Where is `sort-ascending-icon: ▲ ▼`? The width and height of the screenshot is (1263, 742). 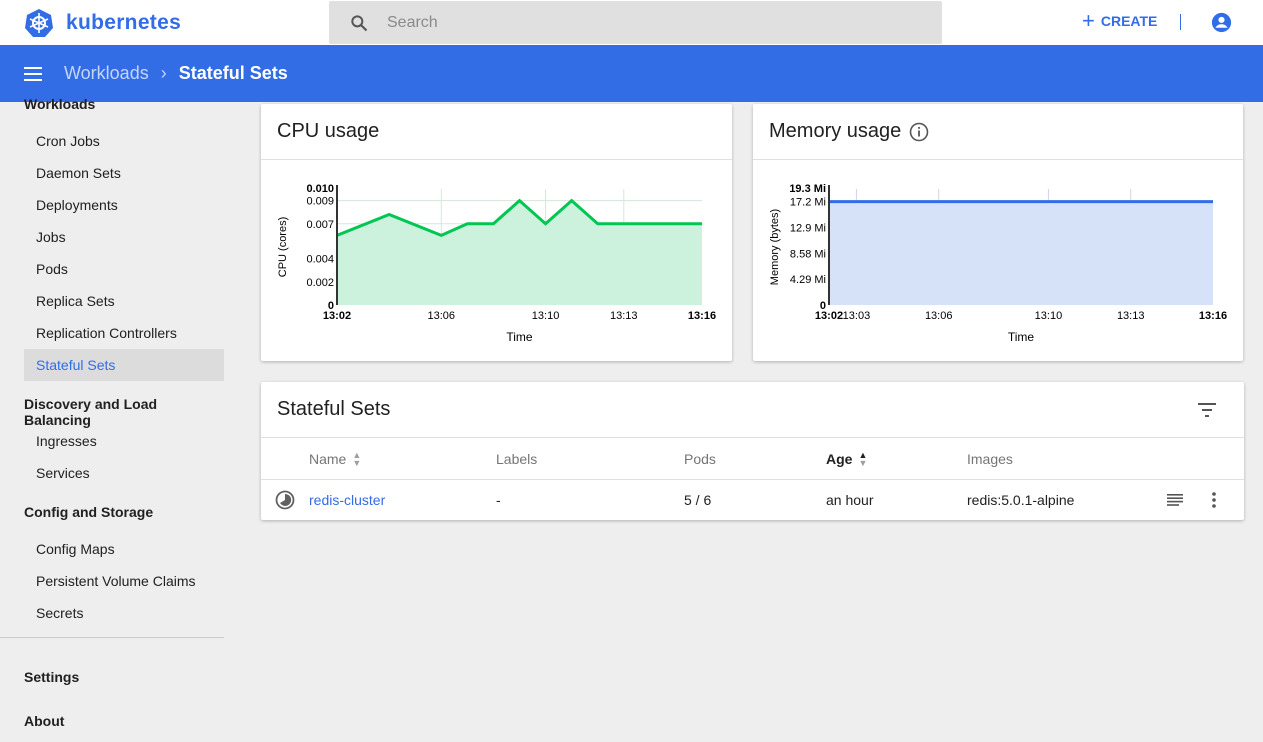 sort-ascending-icon: ▲ ▼ is located at coordinates (863, 459).